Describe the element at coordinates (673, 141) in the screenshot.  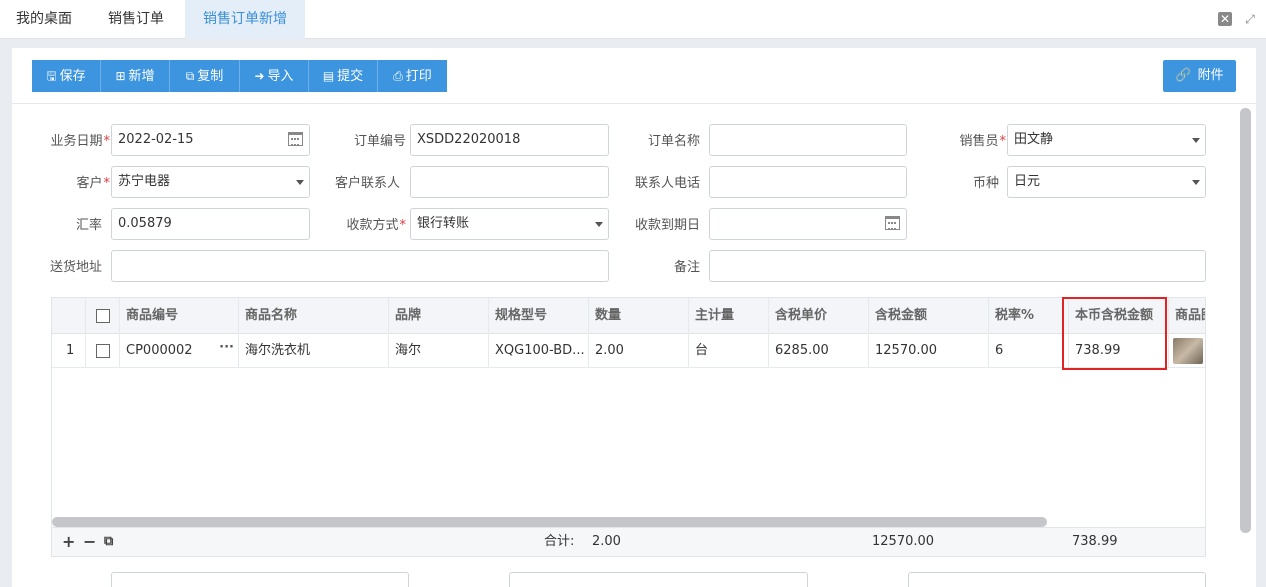
I see `order-name-label: 订单名称` at that location.